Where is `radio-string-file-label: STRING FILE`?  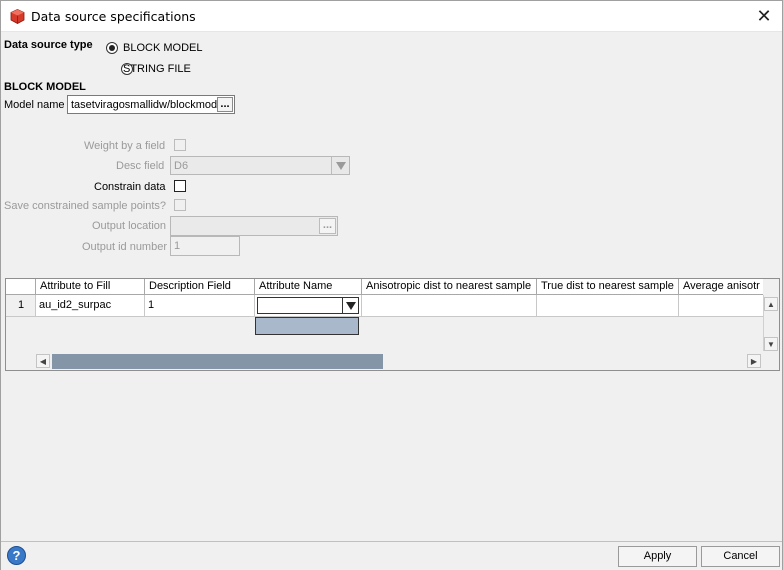 radio-string-file-label: STRING FILE is located at coordinates (157, 69).